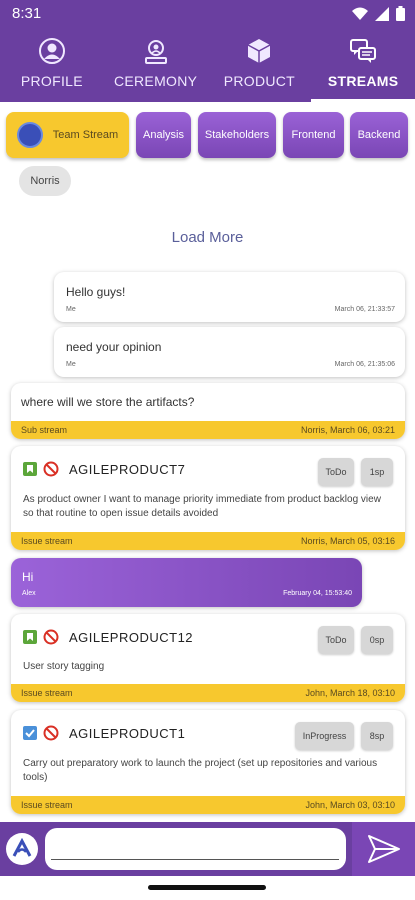 The height and width of the screenshot is (900, 415). I want to click on message-meta: Norris, March 06, 03:21, so click(347, 430).